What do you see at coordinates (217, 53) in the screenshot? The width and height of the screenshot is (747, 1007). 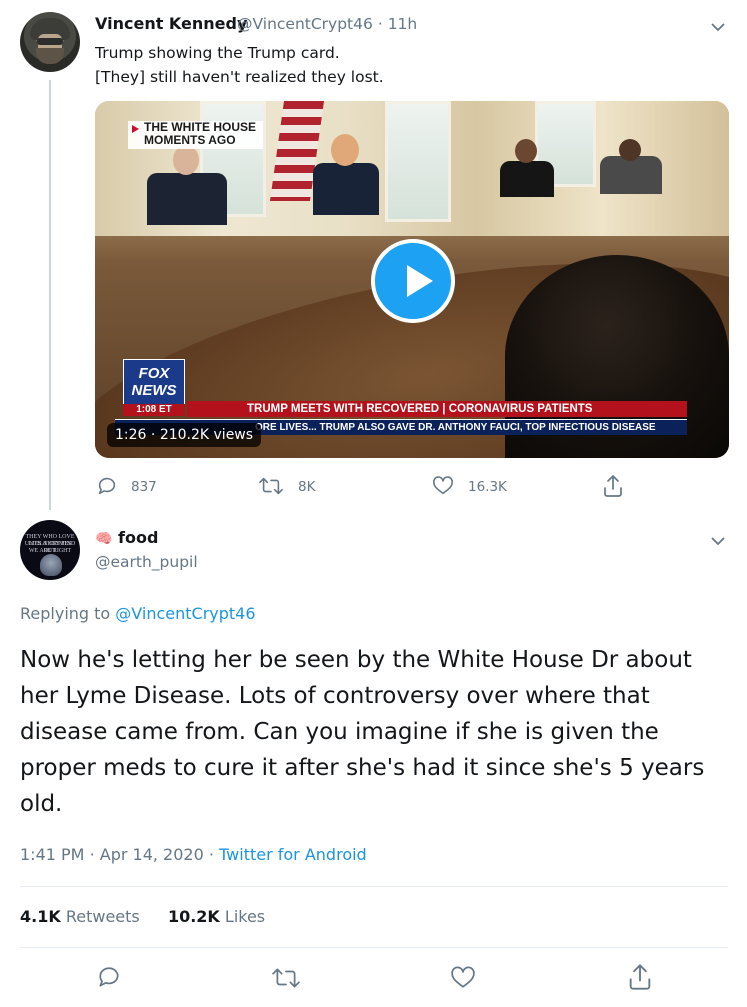 I see `tweet-text-line: Trump showing the Trump card.` at bounding box center [217, 53].